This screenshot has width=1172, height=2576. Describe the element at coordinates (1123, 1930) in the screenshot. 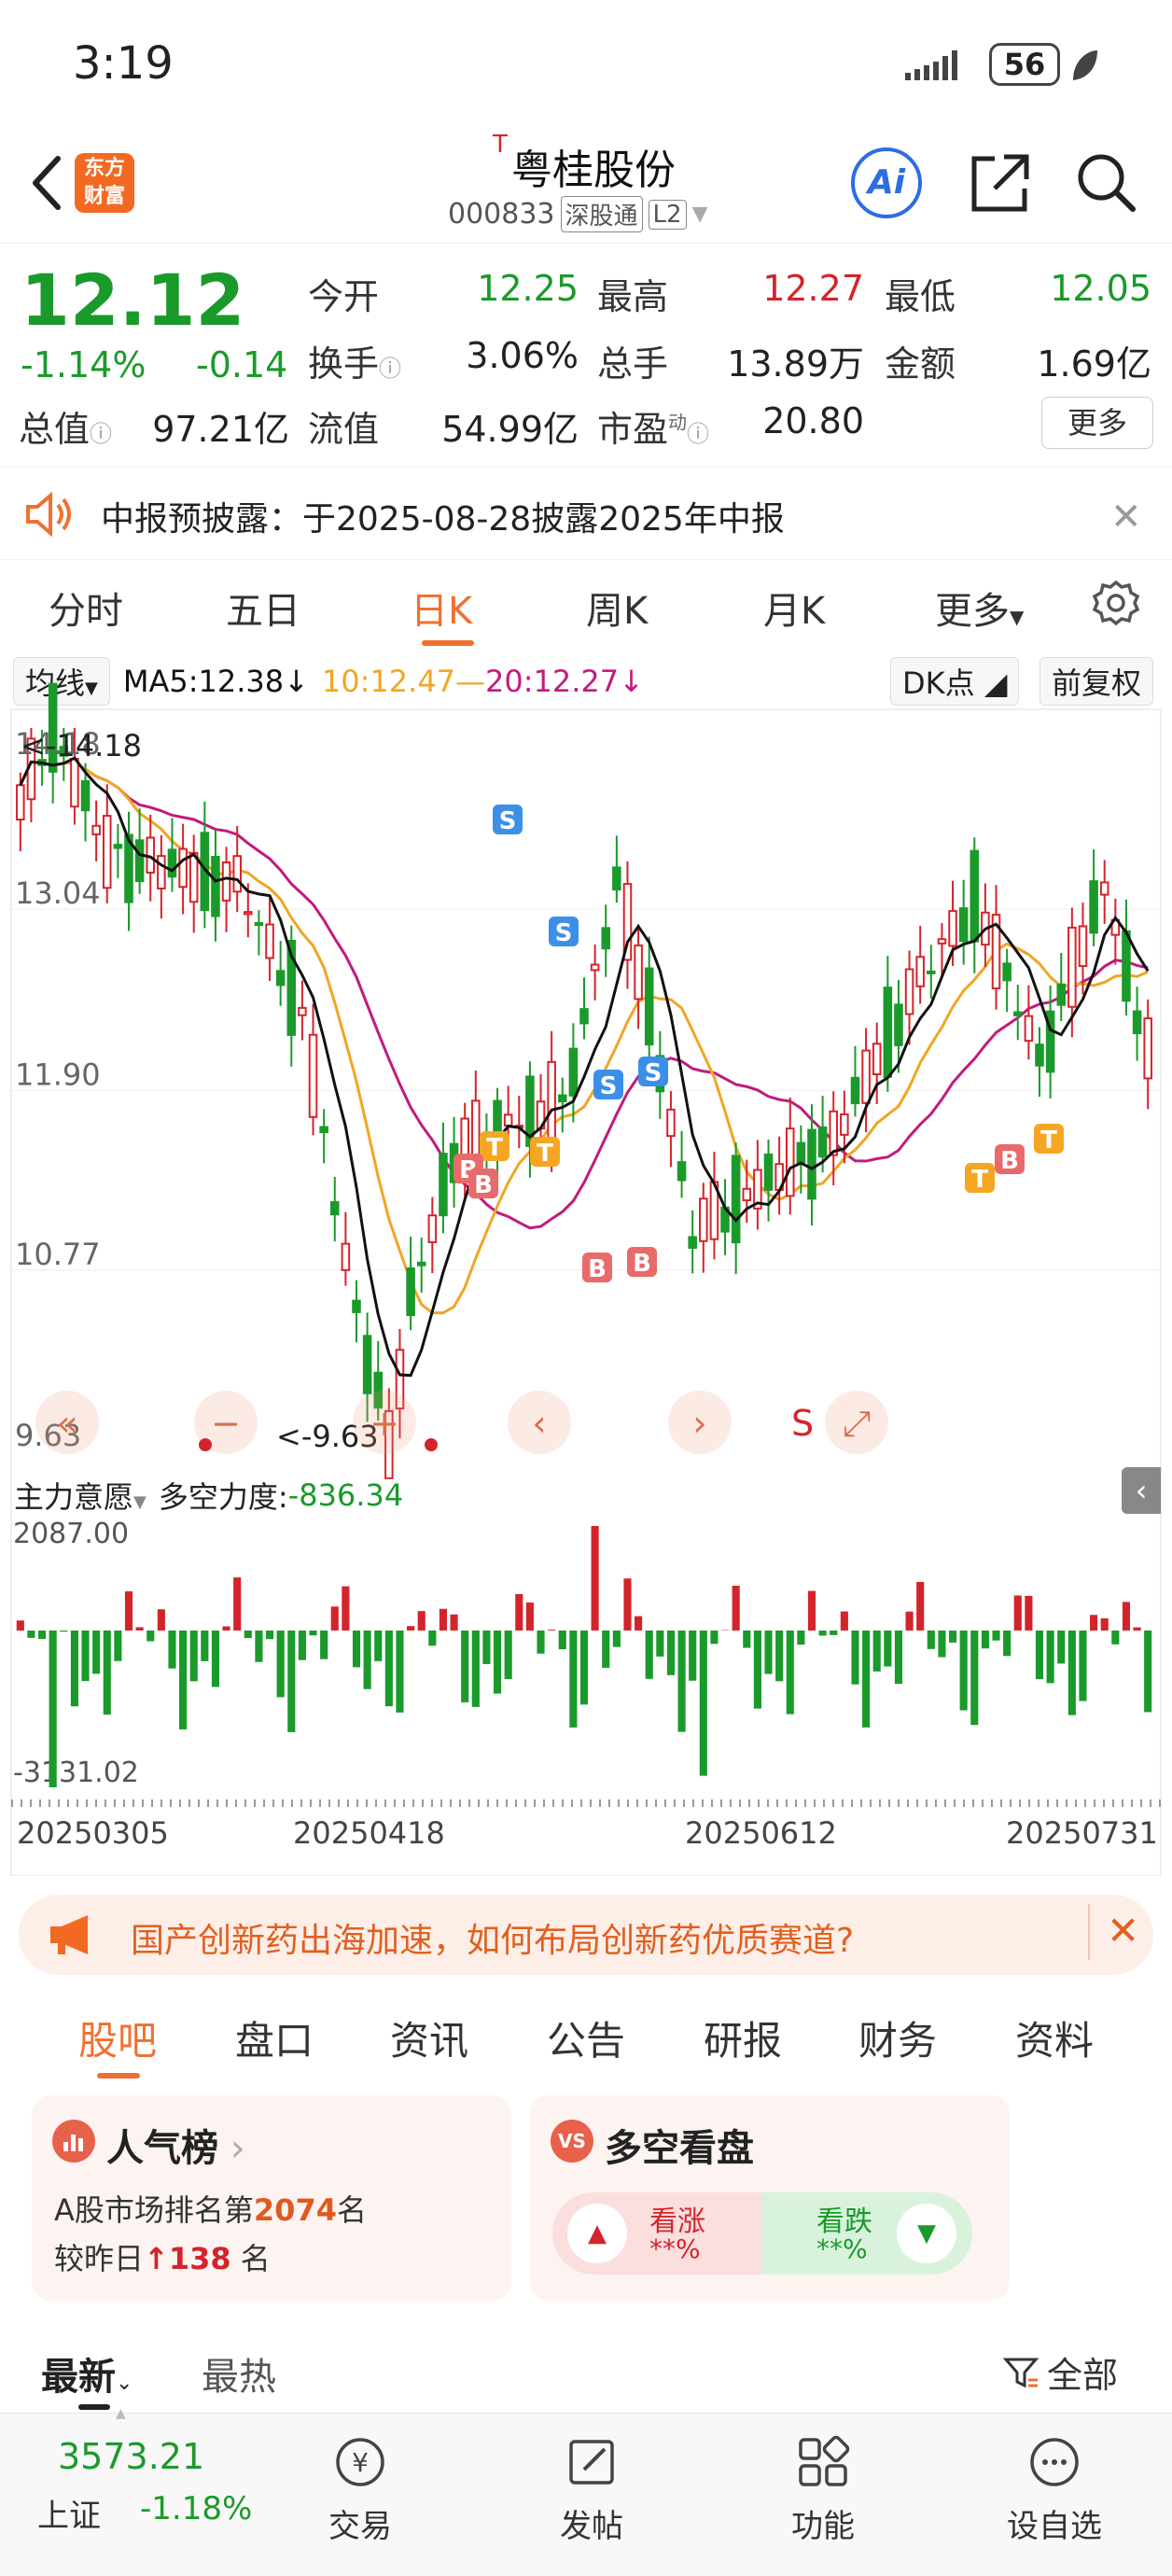

I see `banner-close-icon: ✕` at that location.